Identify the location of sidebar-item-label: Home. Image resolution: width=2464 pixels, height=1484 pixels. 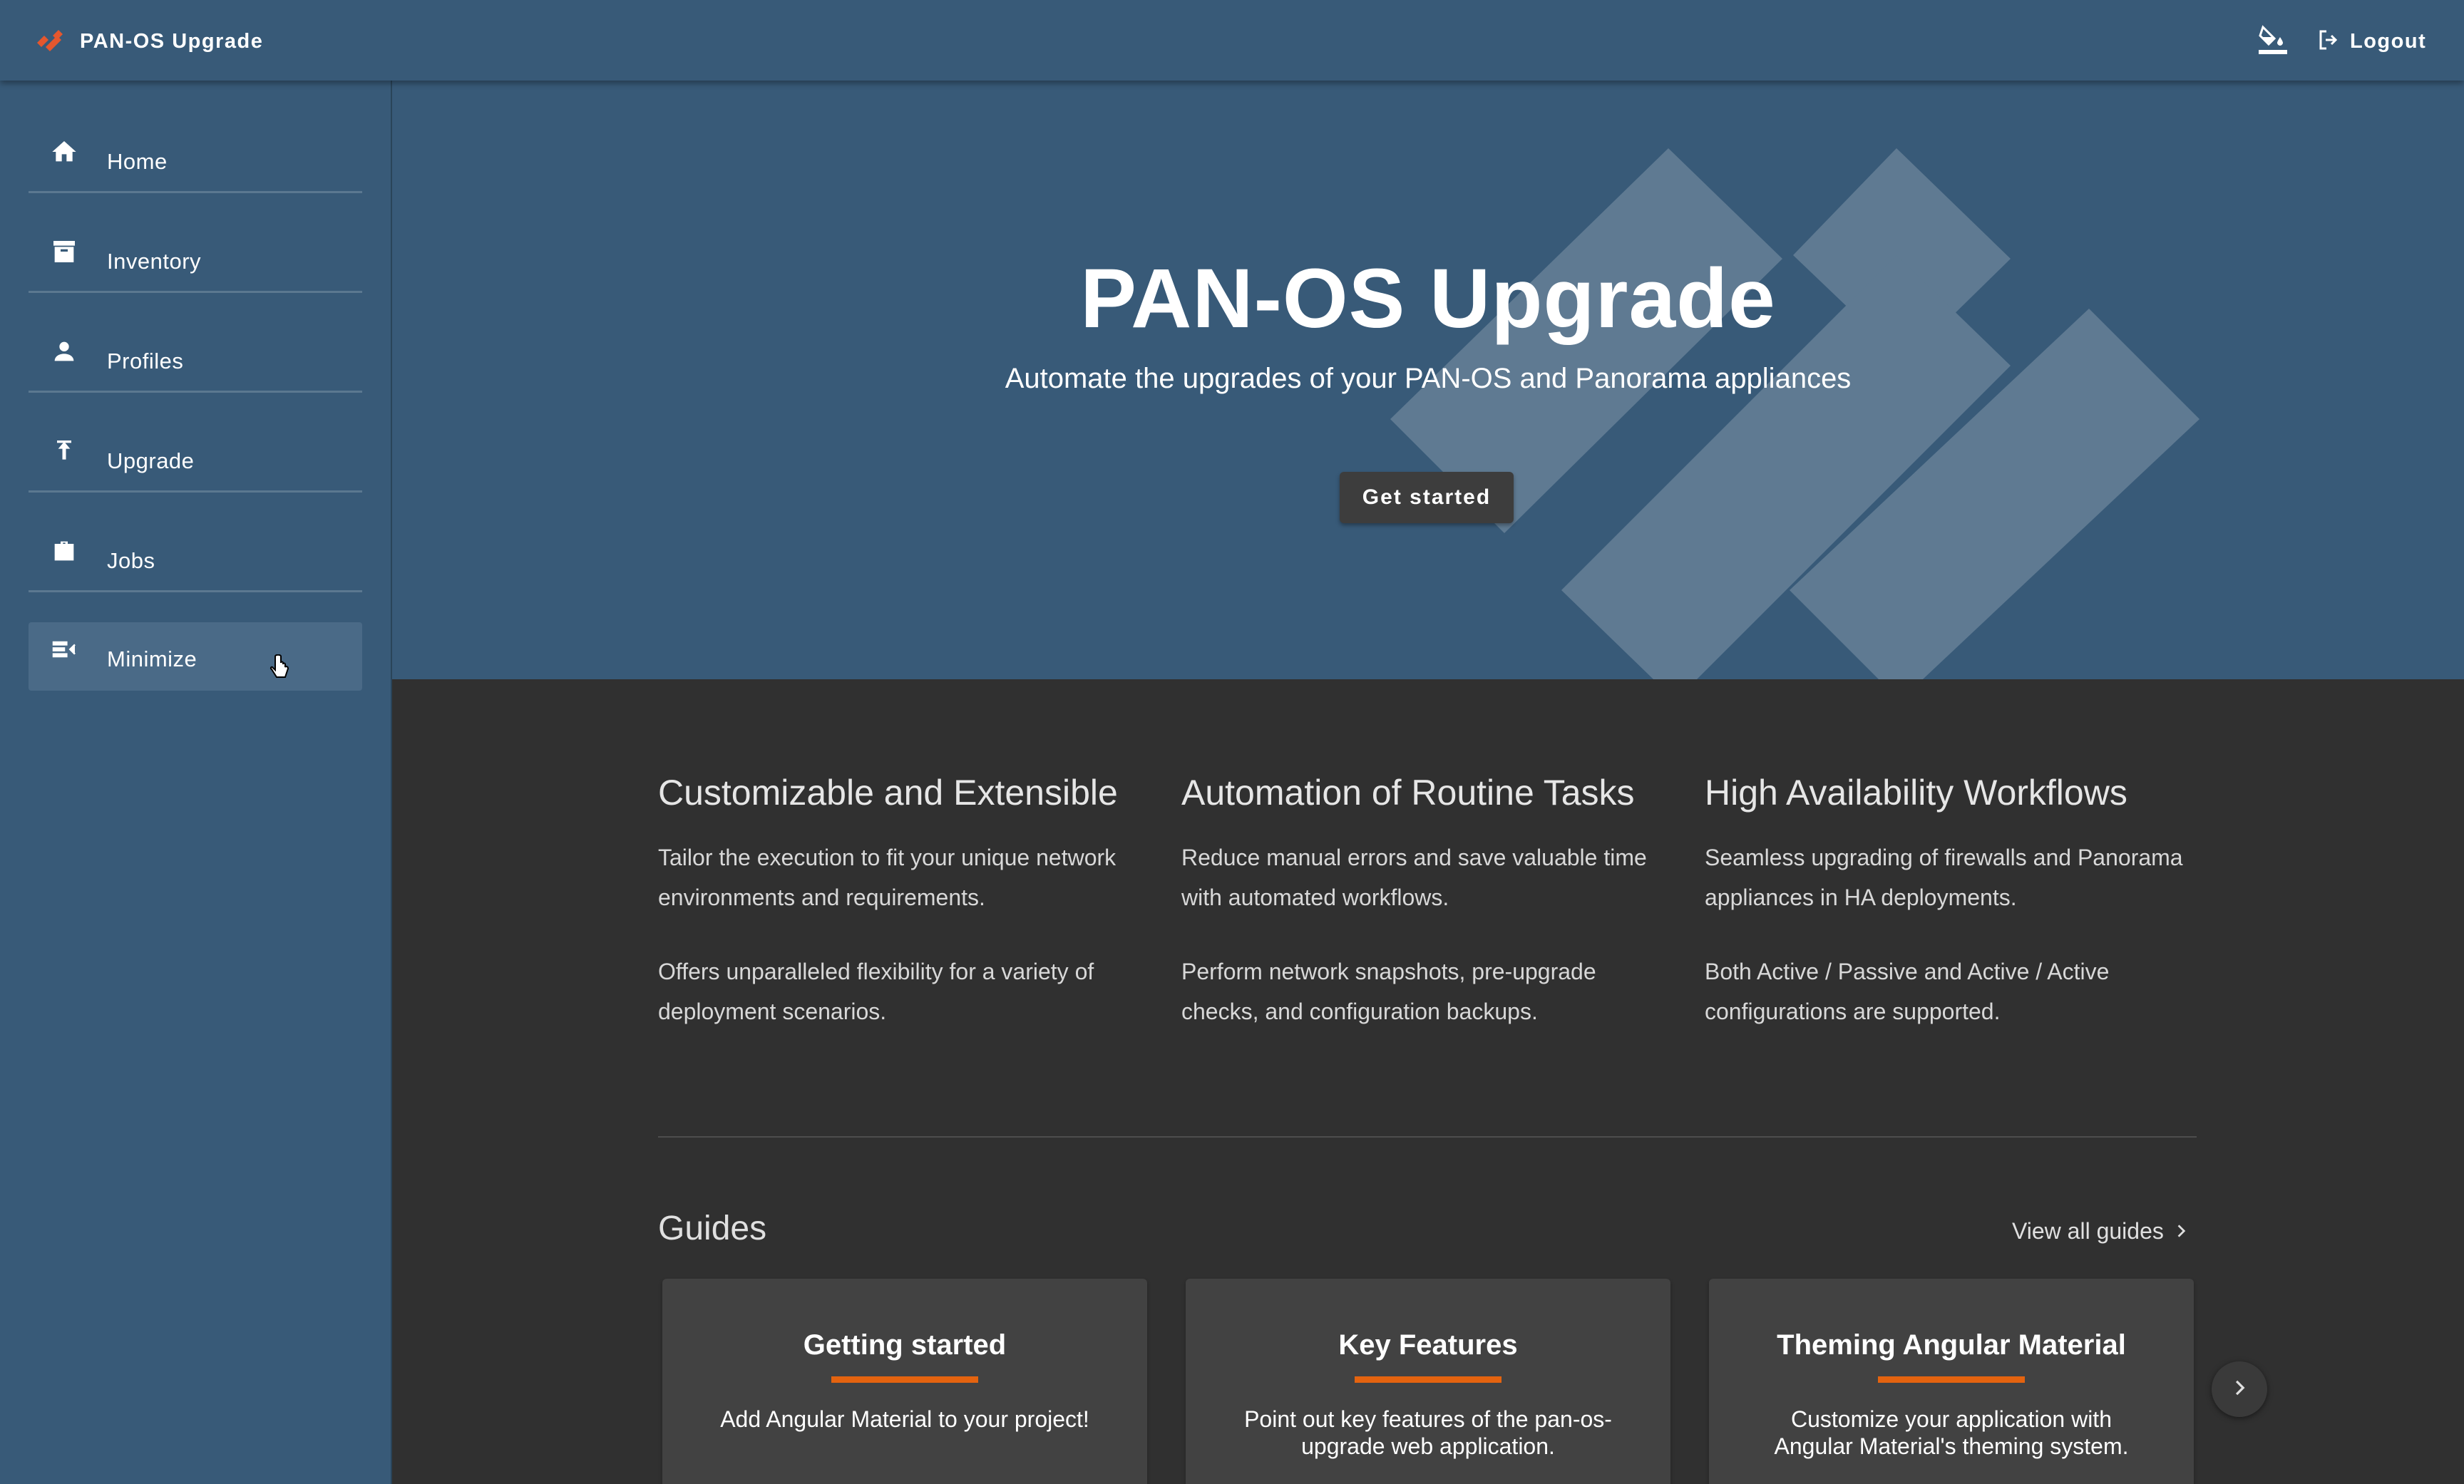
(137, 162).